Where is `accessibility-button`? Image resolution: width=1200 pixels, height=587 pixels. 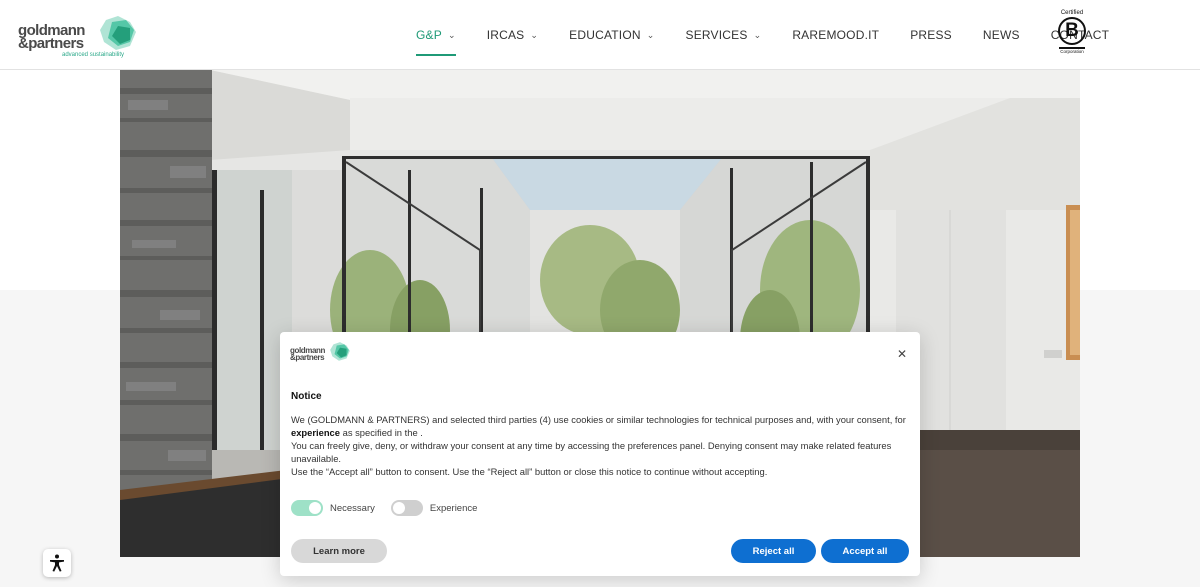 accessibility-button is located at coordinates (57, 563).